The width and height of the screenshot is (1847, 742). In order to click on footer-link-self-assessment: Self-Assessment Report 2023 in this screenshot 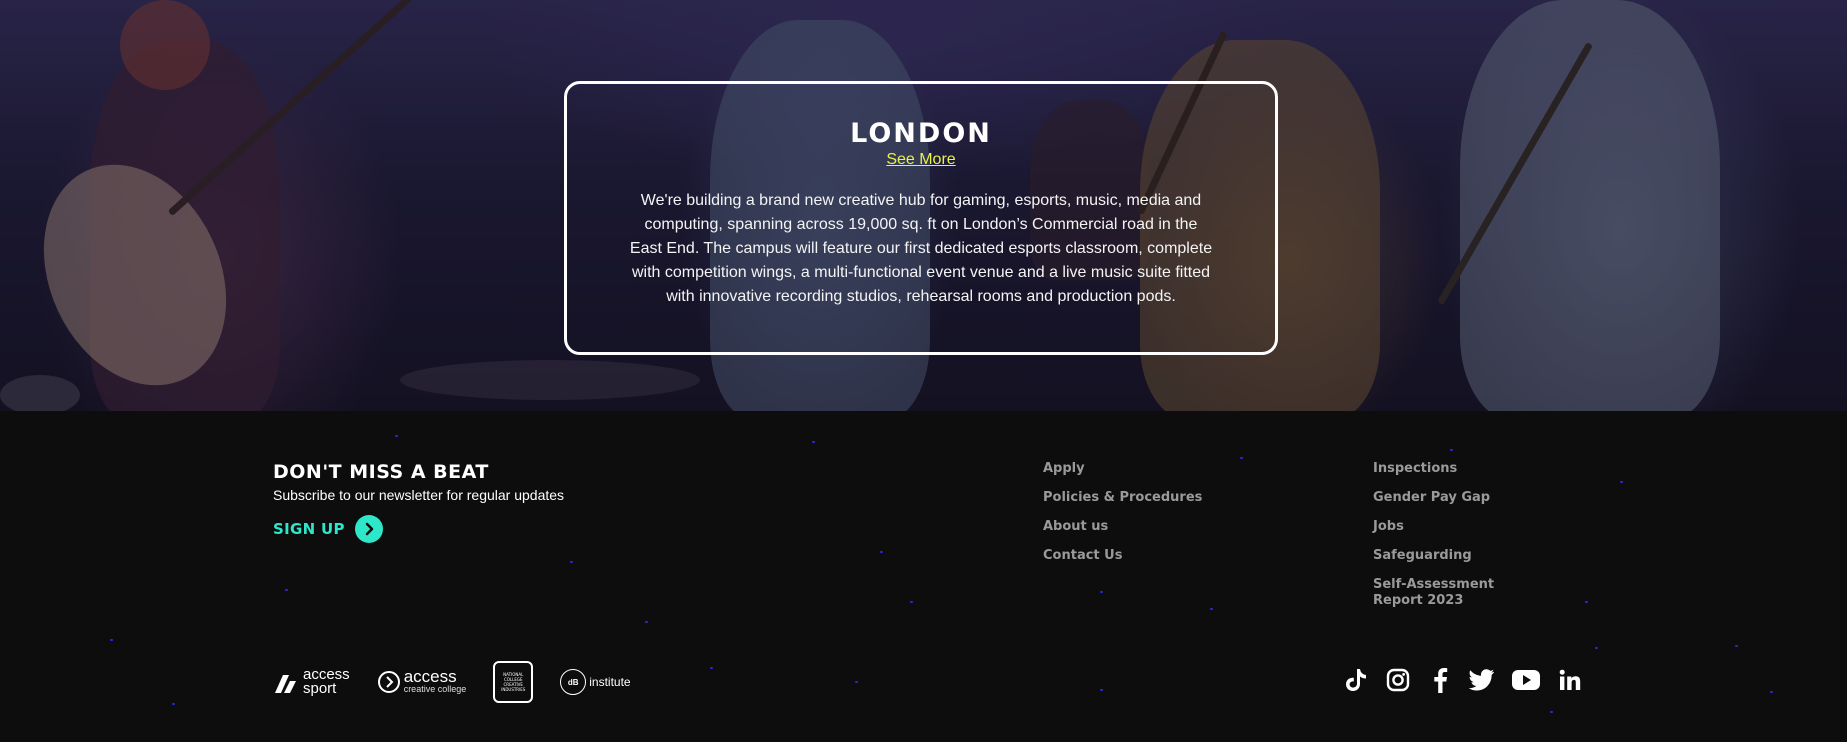, I will do `click(1453, 593)`.